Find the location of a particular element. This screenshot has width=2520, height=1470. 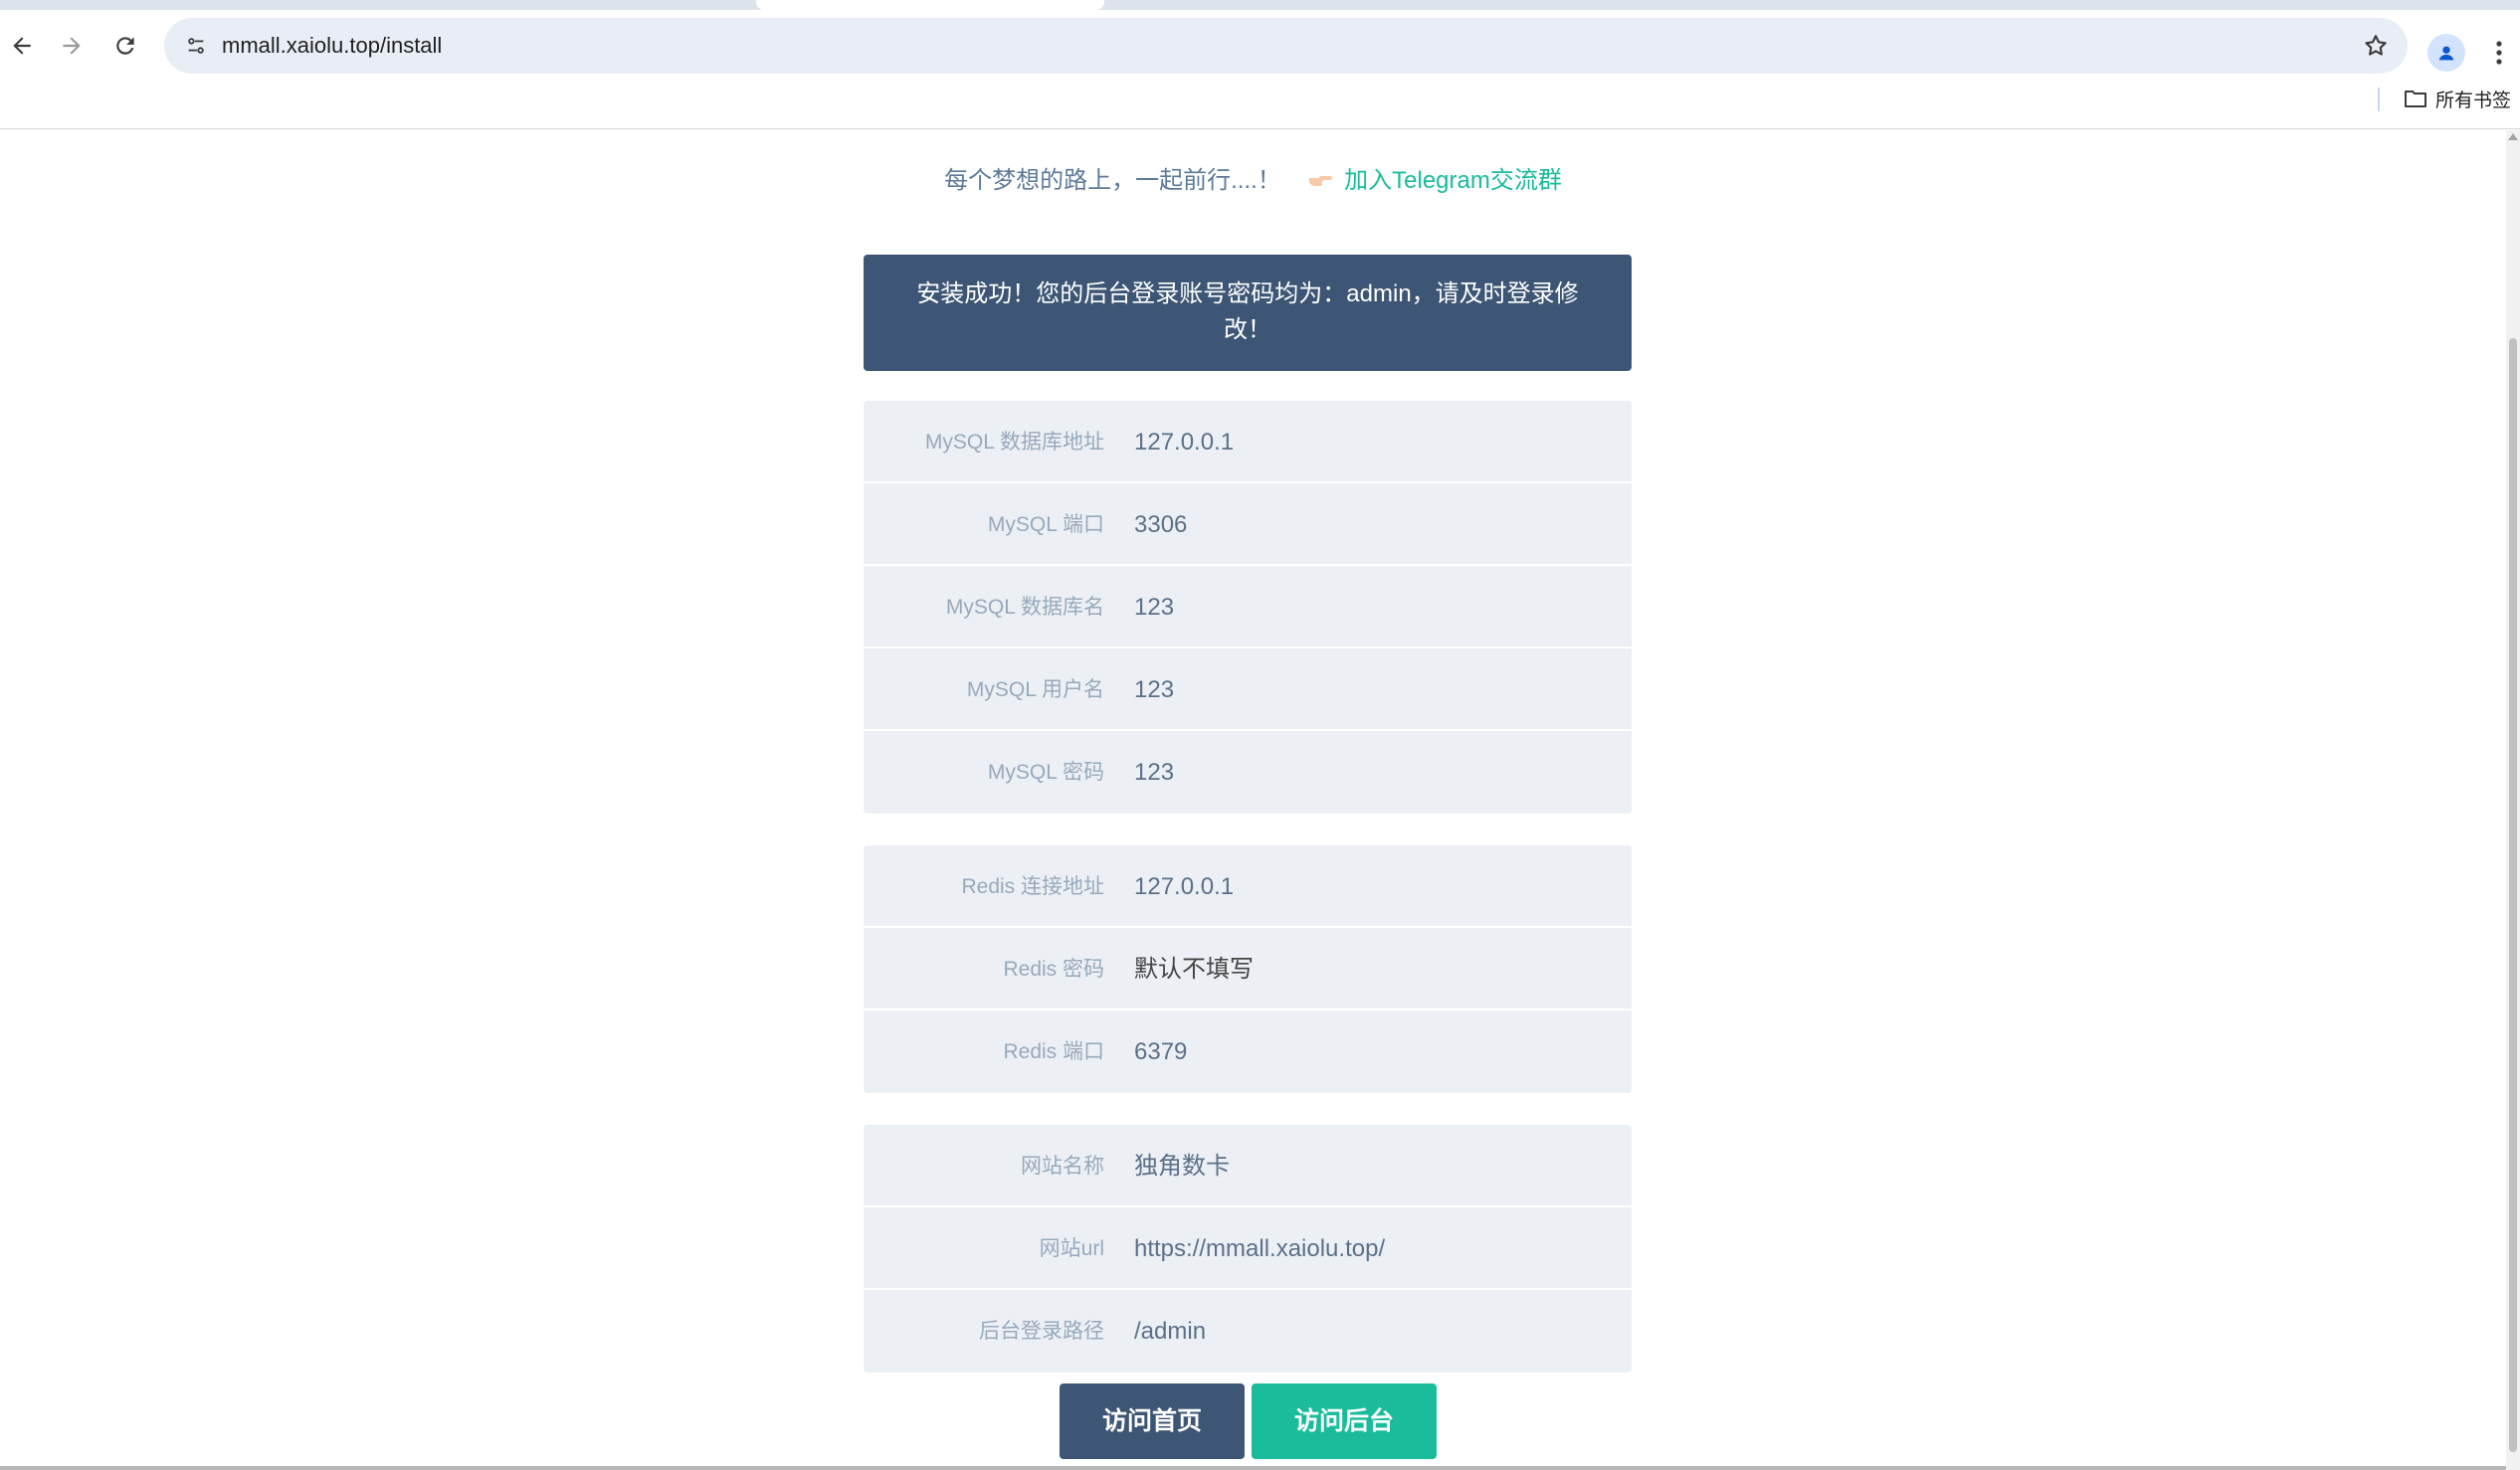

row-label: 后台登录路径 is located at coordinates (1041, 1331).